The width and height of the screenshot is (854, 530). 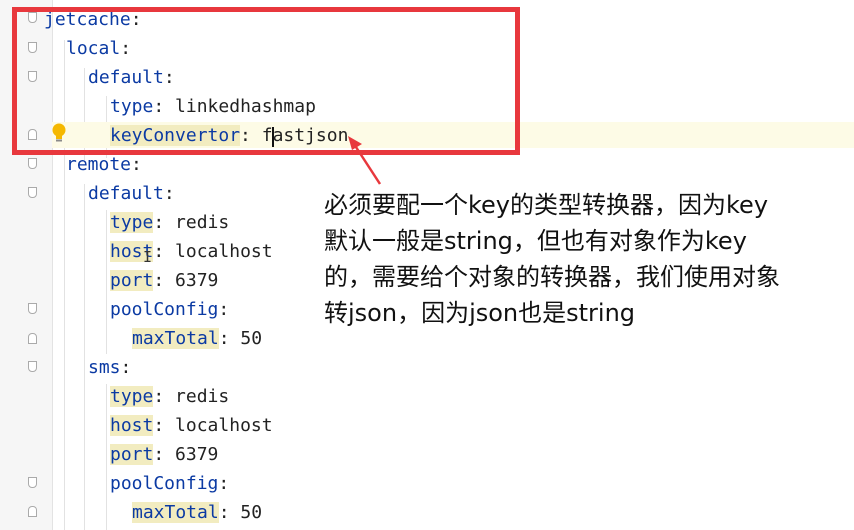 I want to click on yaml-key: sms, so click(x=104, y=367).